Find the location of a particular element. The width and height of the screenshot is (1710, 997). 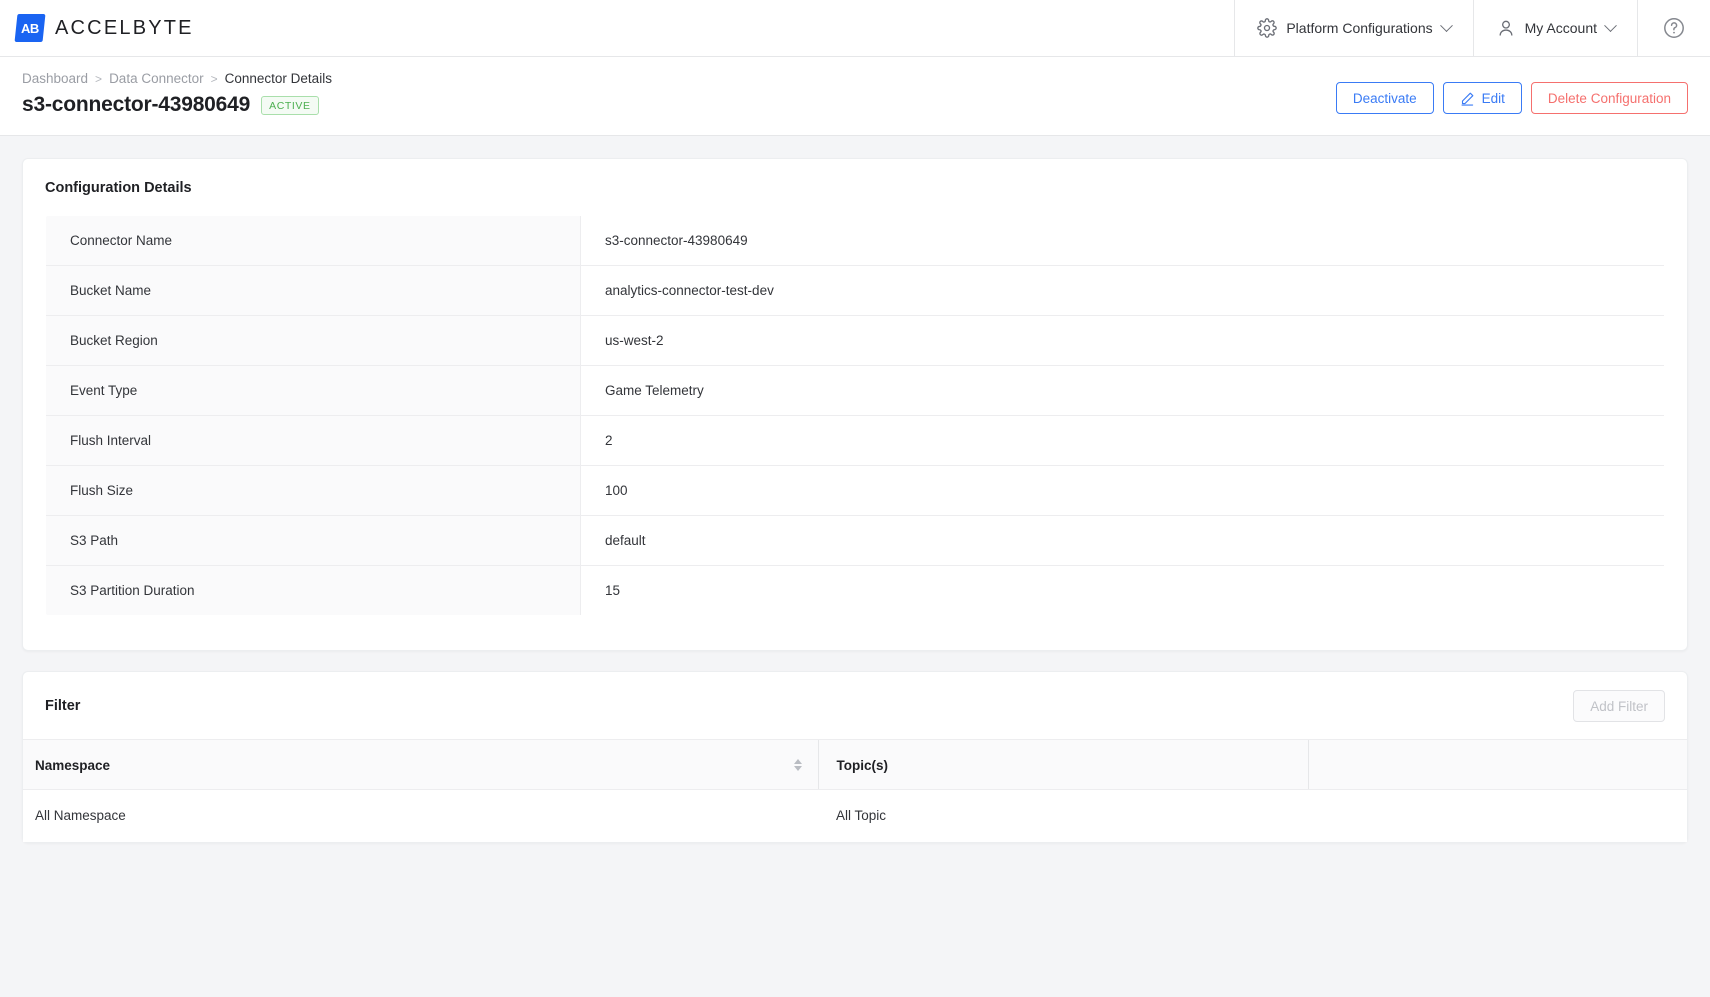

row-value: 100 is located at coordinates (1122, 490).